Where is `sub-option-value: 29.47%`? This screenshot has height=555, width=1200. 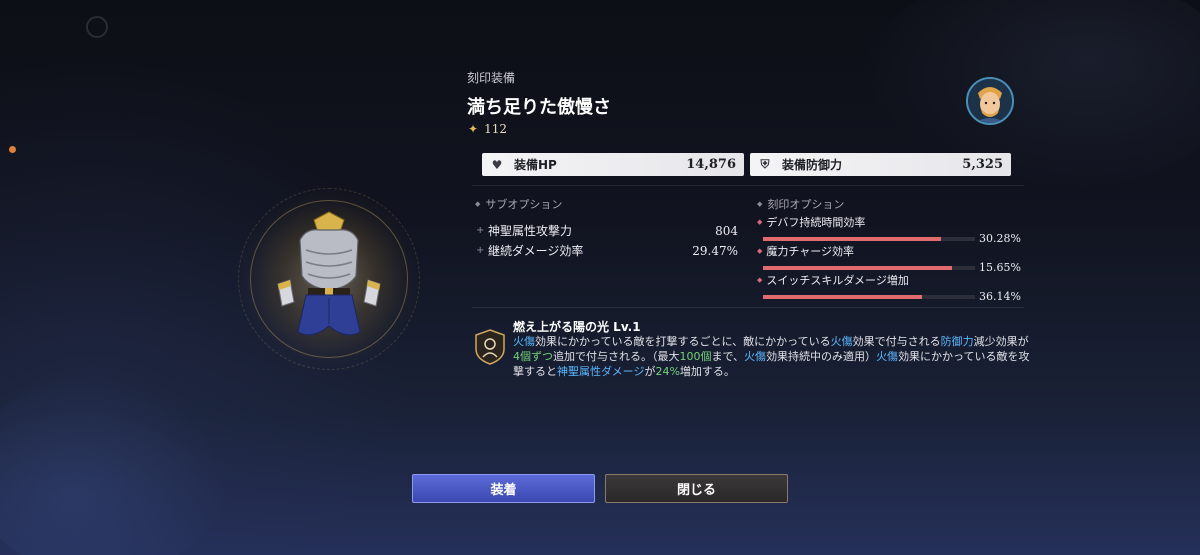 sub-option-value: 29.47% is located at coordinates (715, 250).